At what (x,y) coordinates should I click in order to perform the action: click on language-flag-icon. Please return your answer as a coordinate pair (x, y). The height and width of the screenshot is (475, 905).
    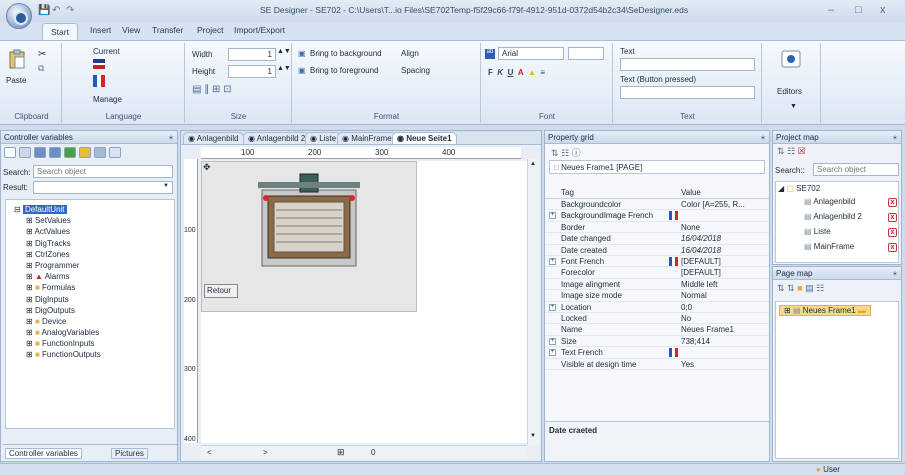
    Looking at the image, I should click on (99, 64).